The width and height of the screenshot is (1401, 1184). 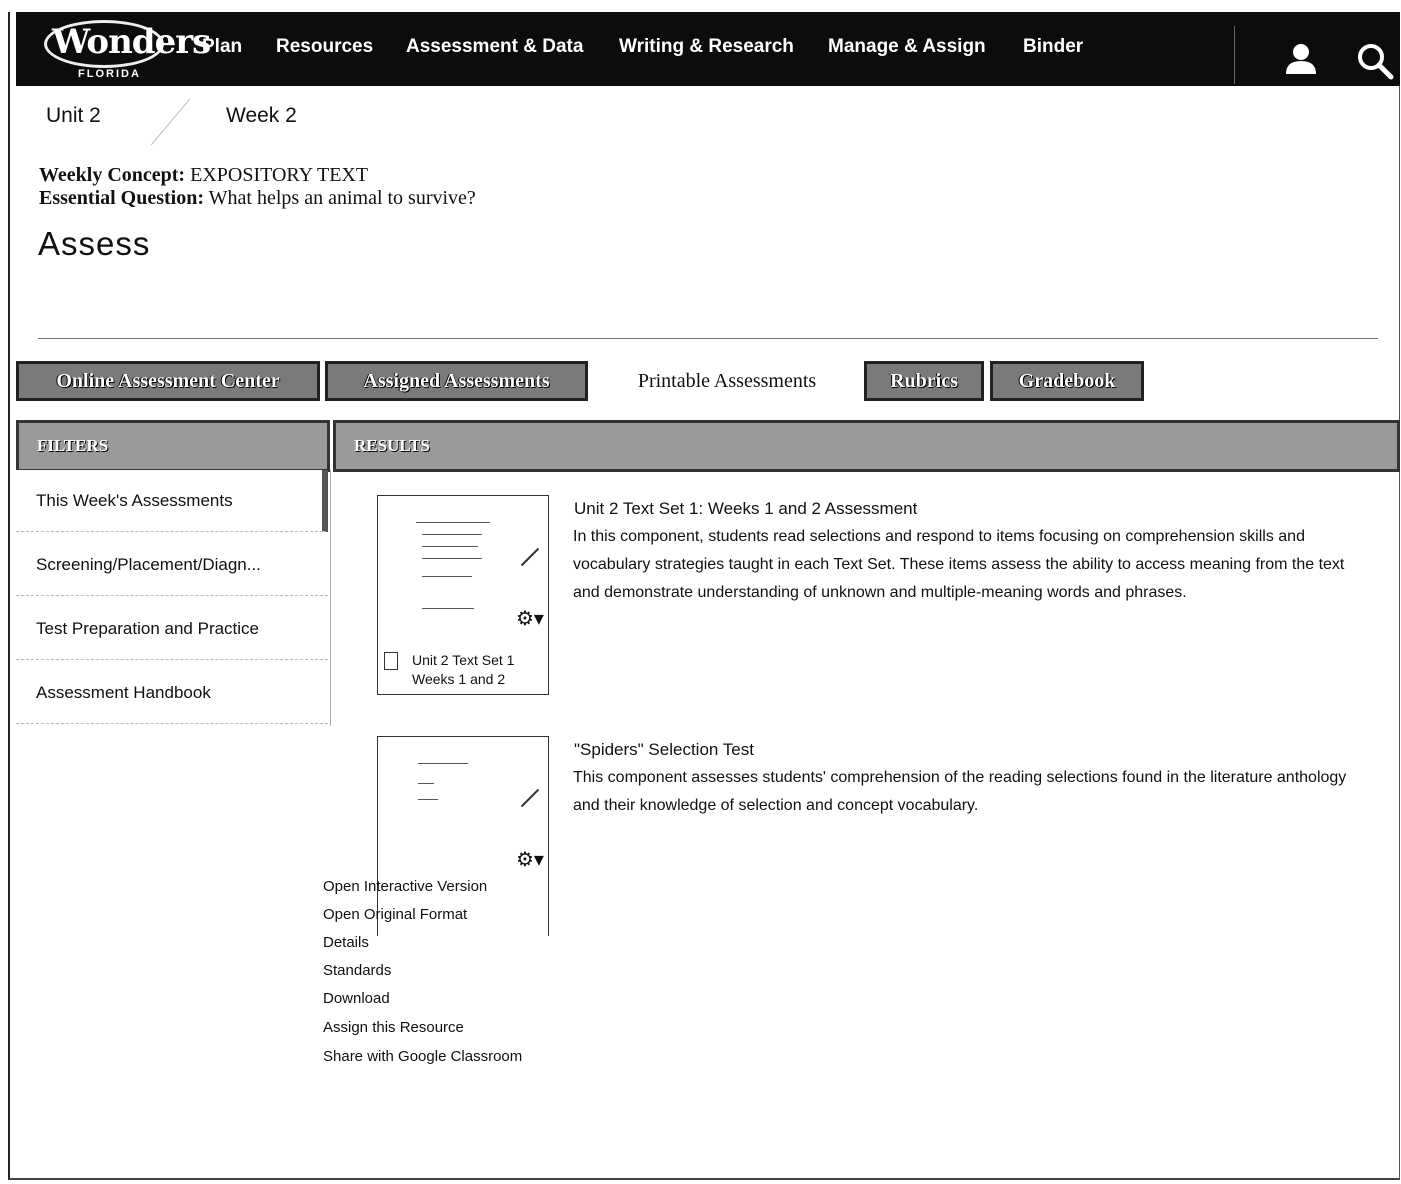 I want to click on card-title: Unit 2 Text Set 1, so click(x=463, y=660).